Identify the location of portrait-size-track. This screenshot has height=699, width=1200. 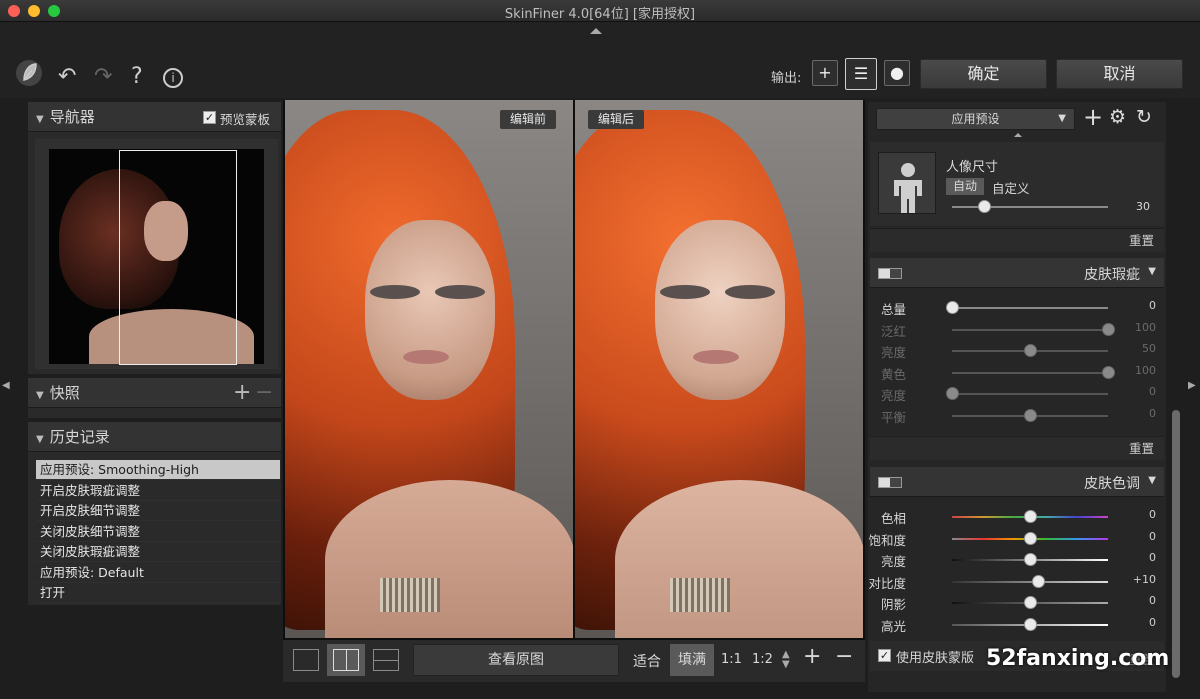
(1030, 207).